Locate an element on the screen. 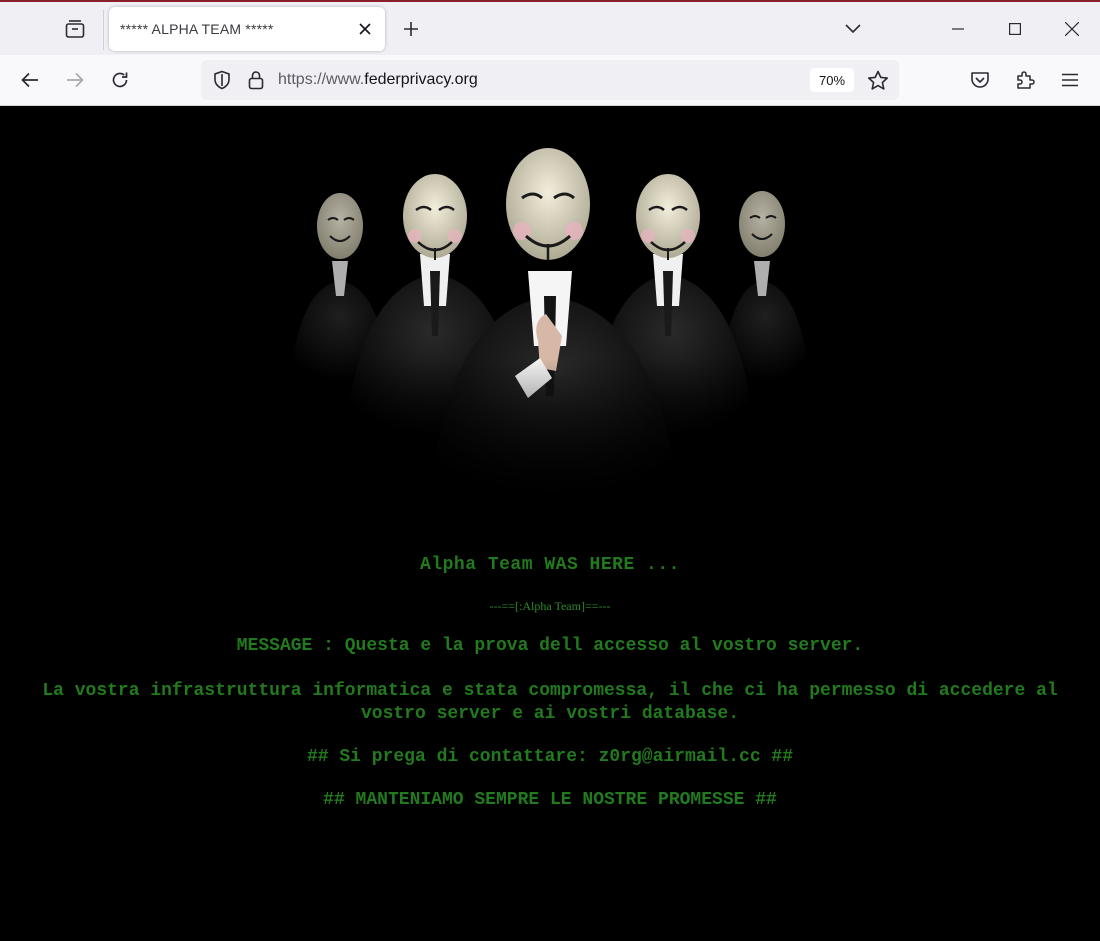 The width and height of the screenshot is (1100, 941). maximize-button is located at coordinates (1015, 29).